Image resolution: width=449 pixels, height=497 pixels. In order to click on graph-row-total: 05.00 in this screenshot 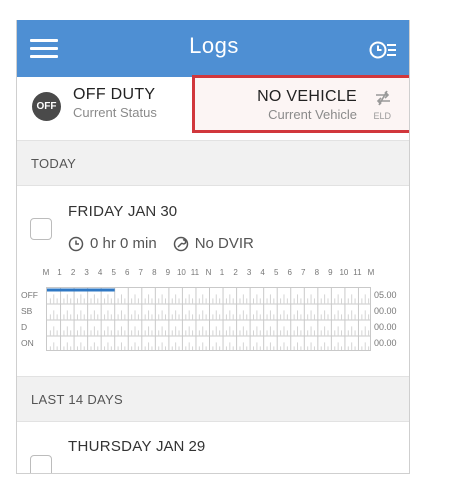, I will do `click(385, 295)`.